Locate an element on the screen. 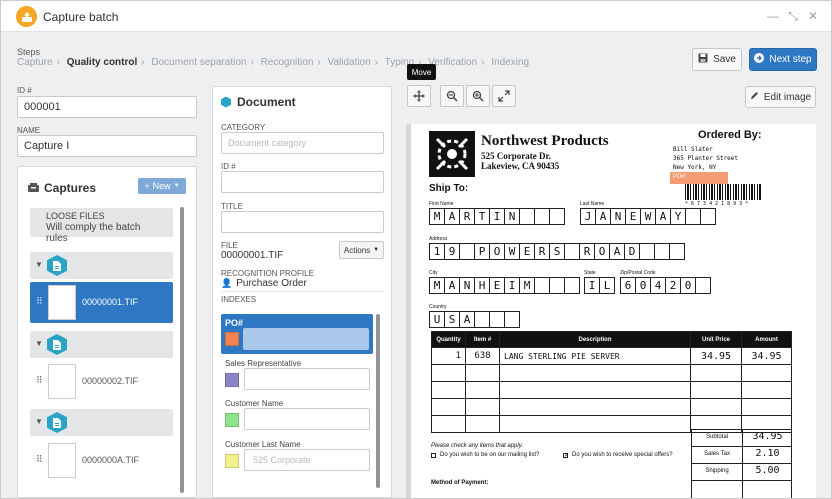  letter-box: O is located at coordinates (602, 251).